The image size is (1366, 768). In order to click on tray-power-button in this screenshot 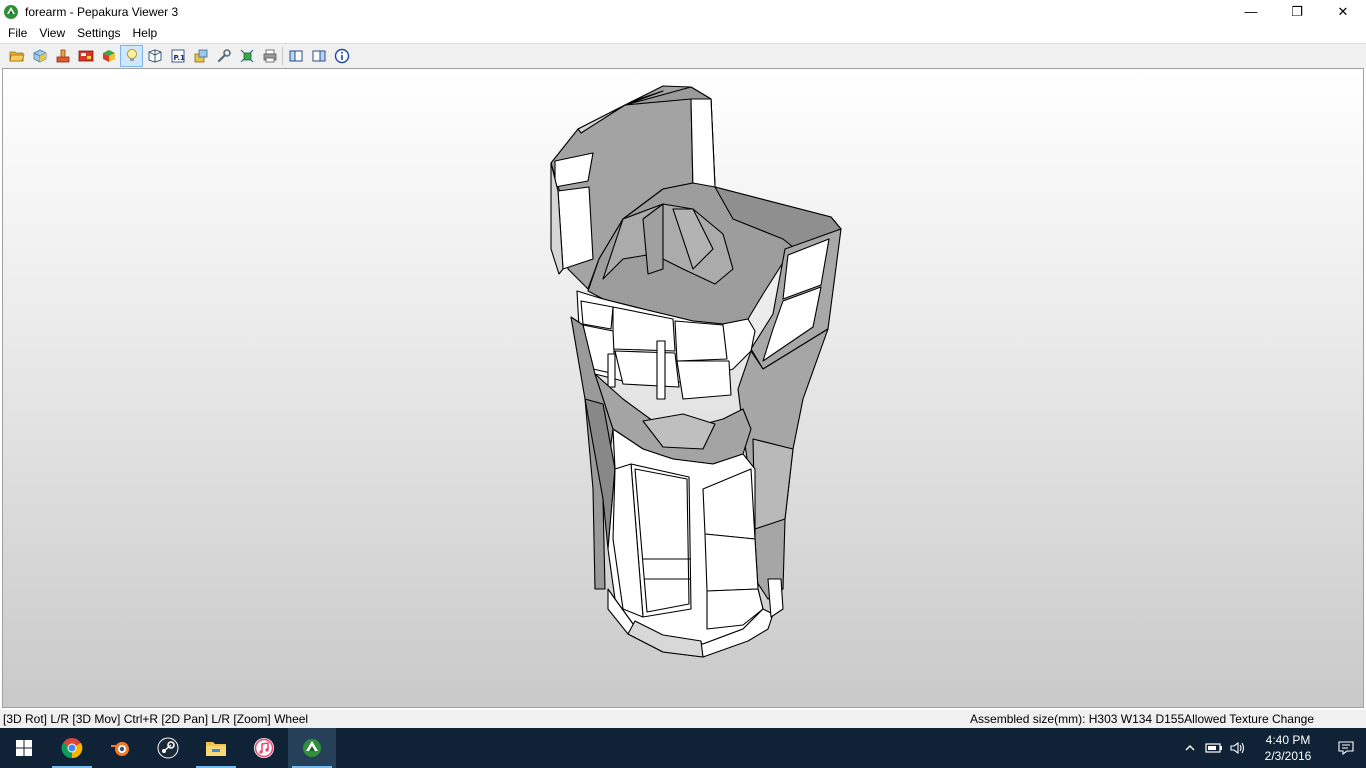, I will do `click(1214, 748)`.